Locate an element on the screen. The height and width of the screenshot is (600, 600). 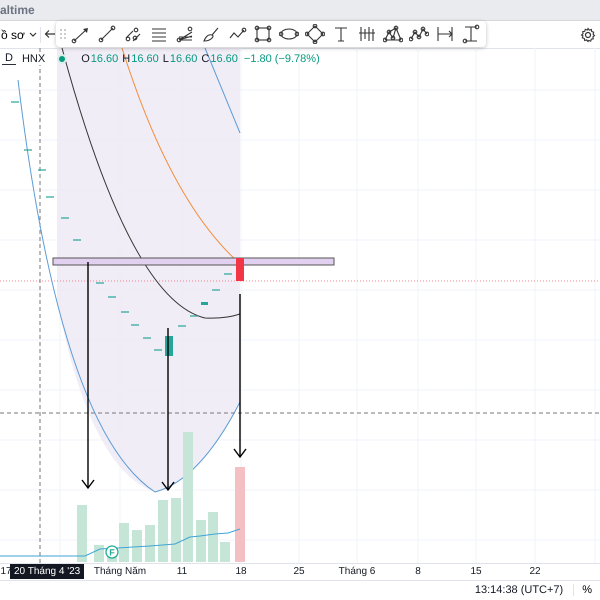
exchange-label: HNX is located at coordinates (34, 58).